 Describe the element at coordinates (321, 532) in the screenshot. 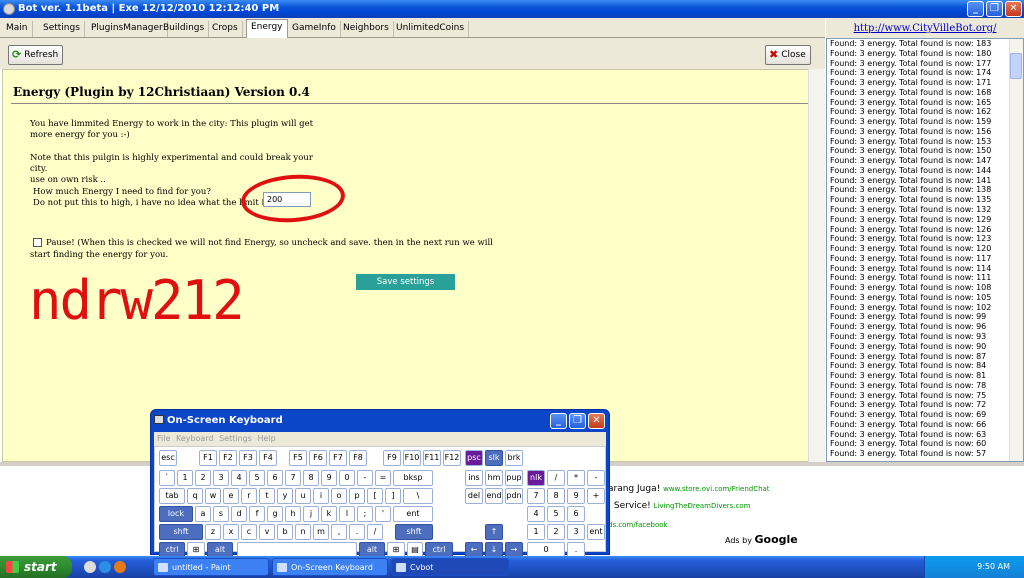

I see `osk-key: m` at that location.